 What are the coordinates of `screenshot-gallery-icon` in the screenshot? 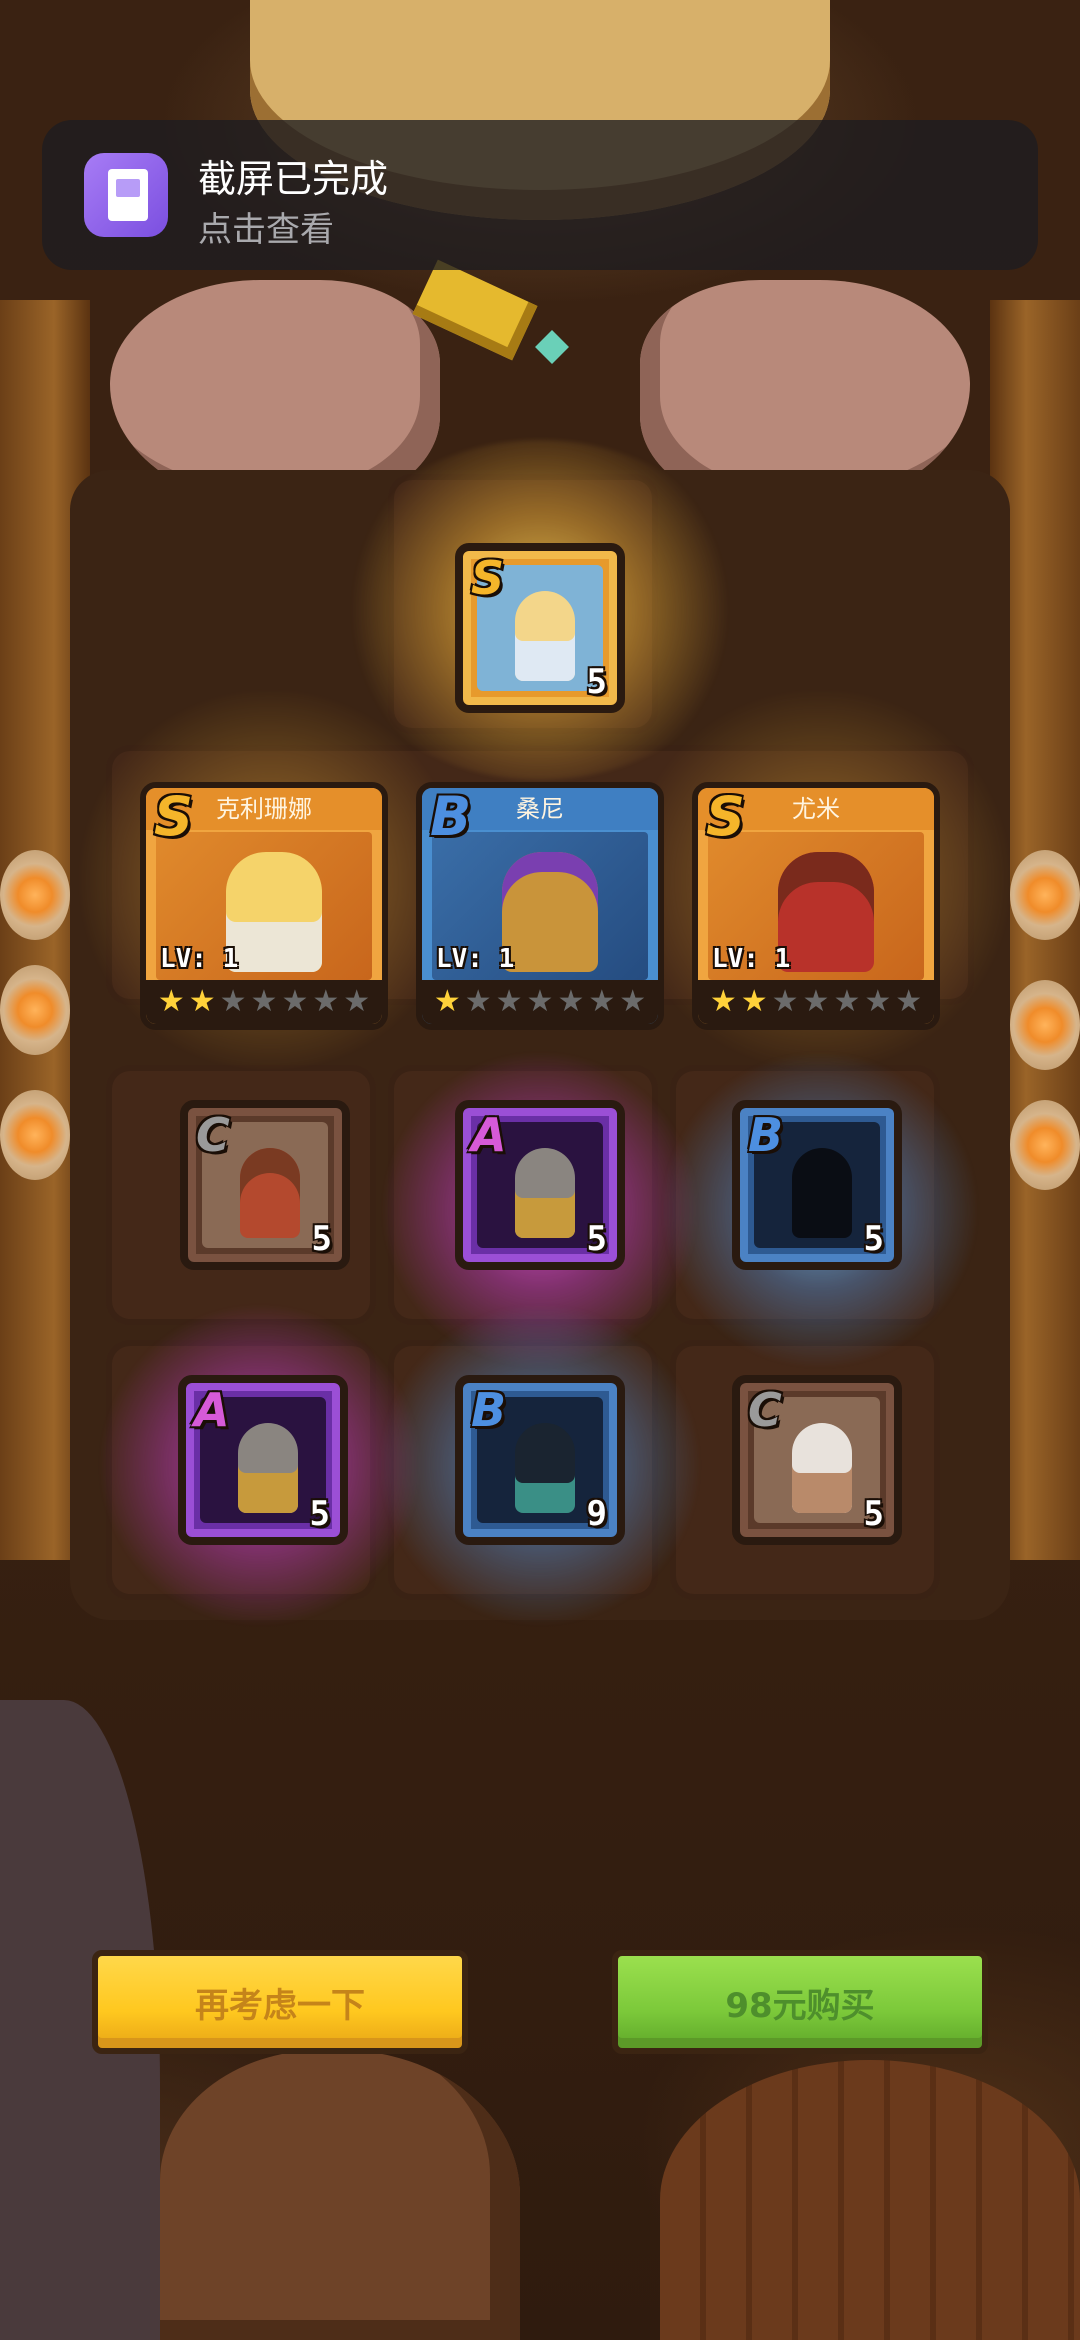 It's located at (126, 195).